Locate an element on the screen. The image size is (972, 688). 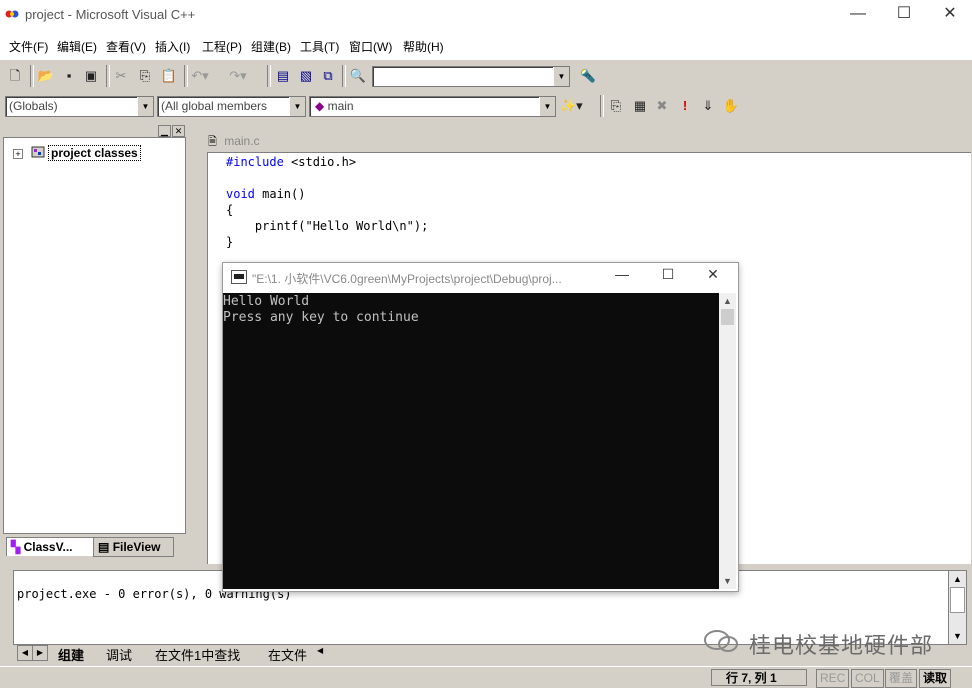
code-line-6: } is located at coordinates (230, 242).